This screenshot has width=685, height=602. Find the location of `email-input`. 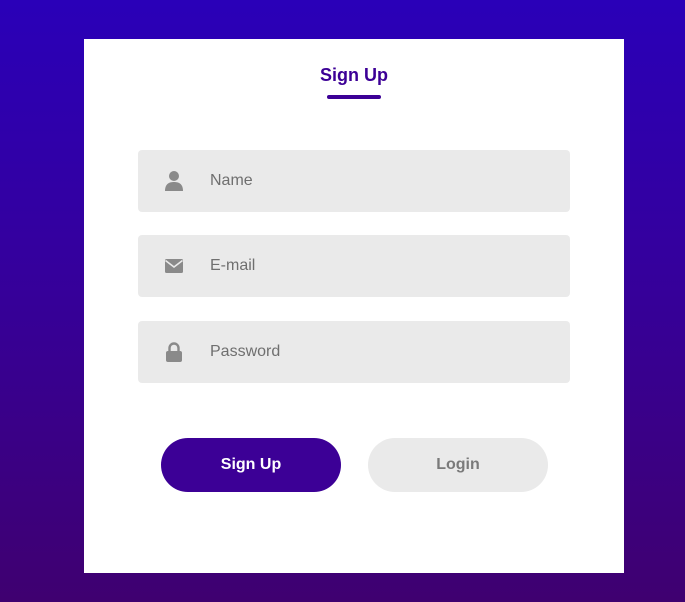

email-input is located at coordinates (380, 266).